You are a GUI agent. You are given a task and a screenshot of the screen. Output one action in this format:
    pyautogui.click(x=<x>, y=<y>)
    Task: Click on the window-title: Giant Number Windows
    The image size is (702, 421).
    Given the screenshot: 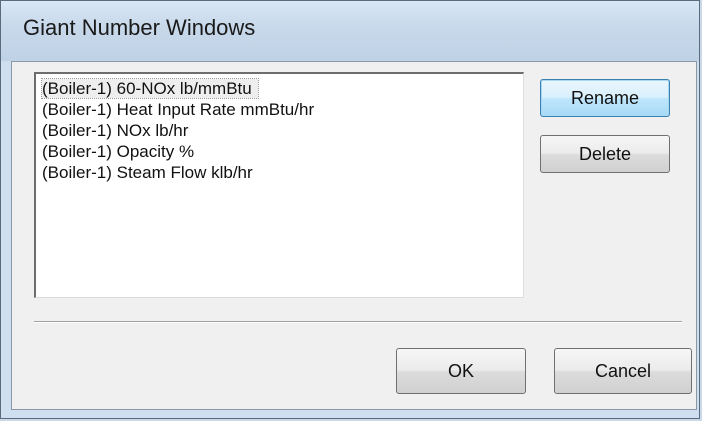 What is the action you would take?
    pyautogui.click(x=139, y=27)
    